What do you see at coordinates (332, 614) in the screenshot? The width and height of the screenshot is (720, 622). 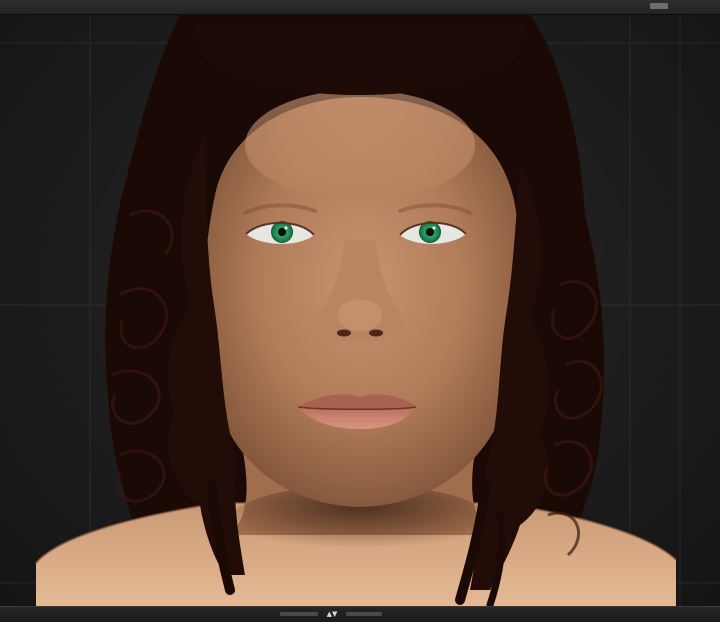 I see `up-down-arrows-icon: ▲▼` at bounding box center [332, 614].